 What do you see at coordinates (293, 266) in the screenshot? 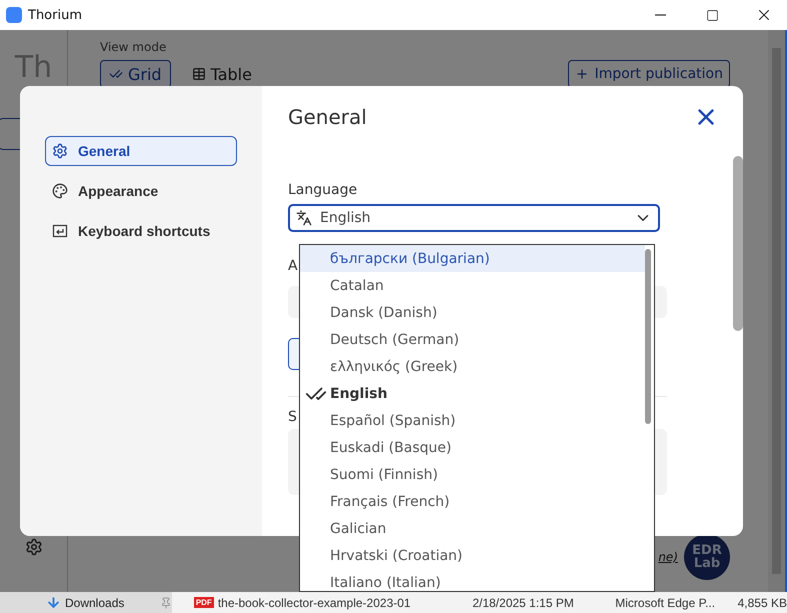
I see `section-label: A` at bounding box center [293, 266].